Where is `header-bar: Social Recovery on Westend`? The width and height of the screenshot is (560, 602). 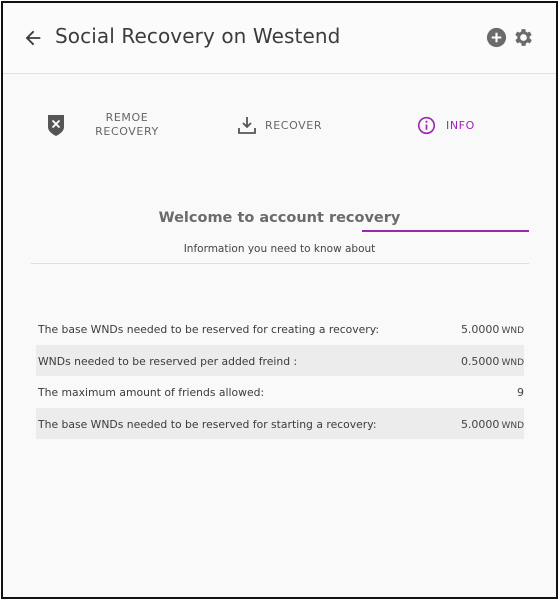 header-bar: Social Recovery on Westend is located at coordinates (279, 38).